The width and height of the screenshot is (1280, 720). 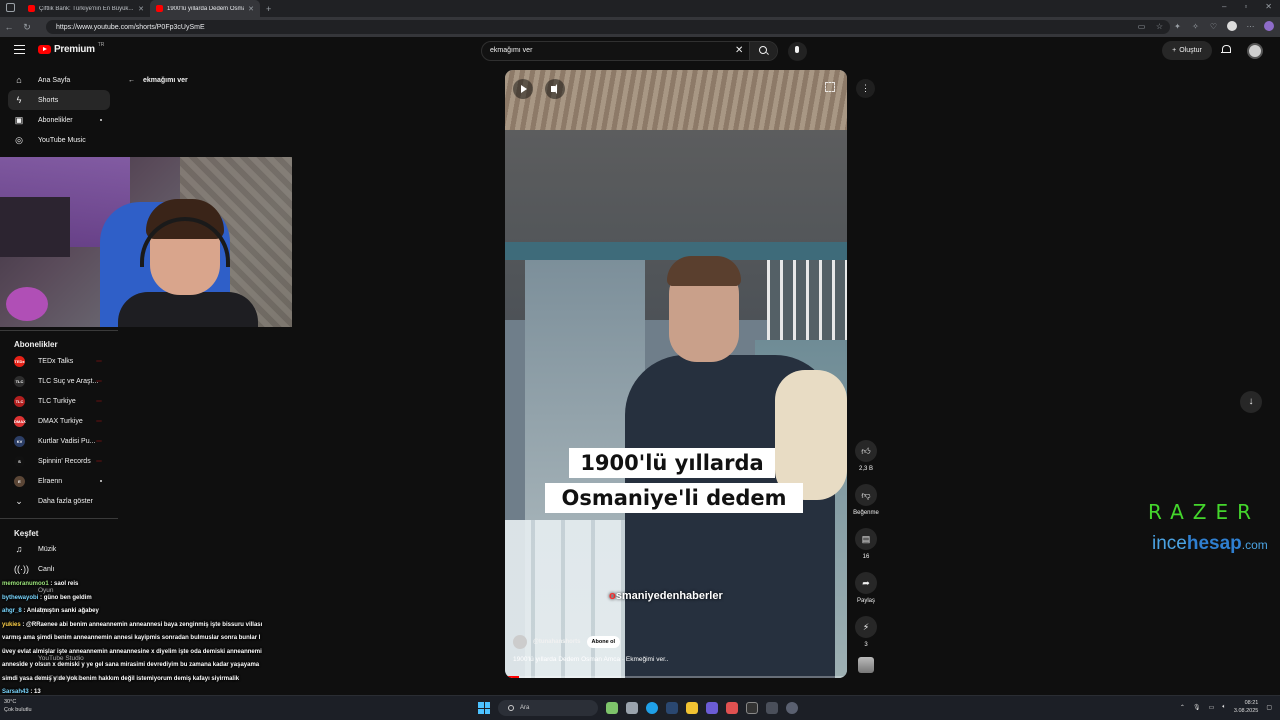 What do you see at coordinates (1195, 26) in the screenshot?
I see `extensions-puzzle-icon: ✧` at bounding box center [1195, 26].